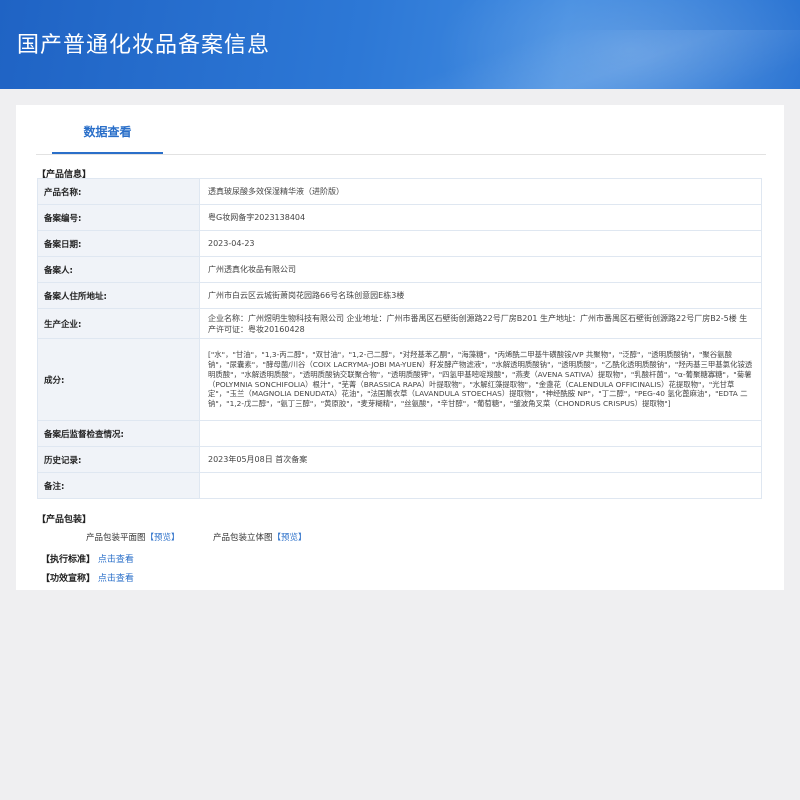 Image resolution: width=800 pixels, height=800 pixels. What do you see at coordinates (289, 537) in the screenshot?
I see `solid-image-preview-link: 【预览】` at bounding box center [289, 537].